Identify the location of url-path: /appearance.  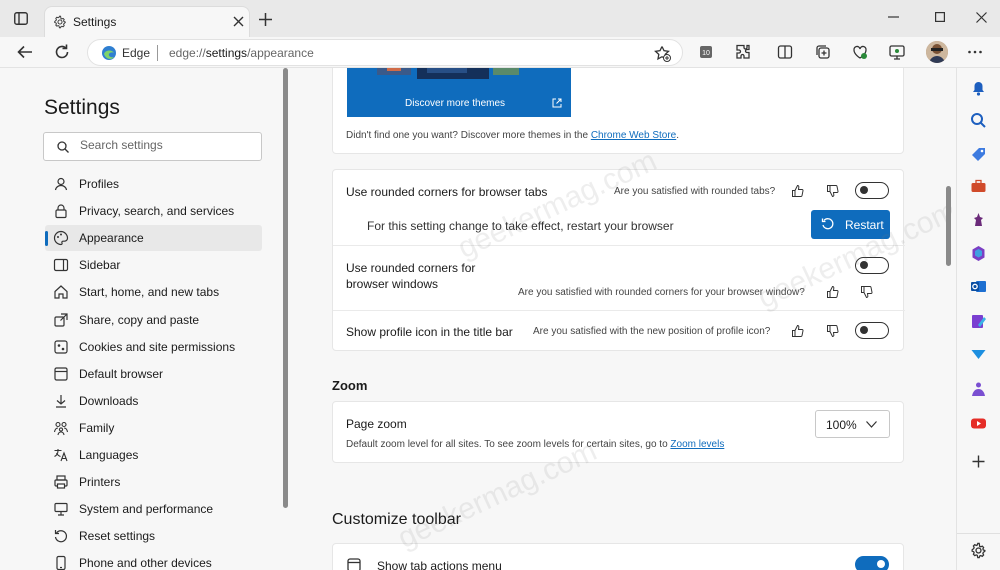
(280, 53).